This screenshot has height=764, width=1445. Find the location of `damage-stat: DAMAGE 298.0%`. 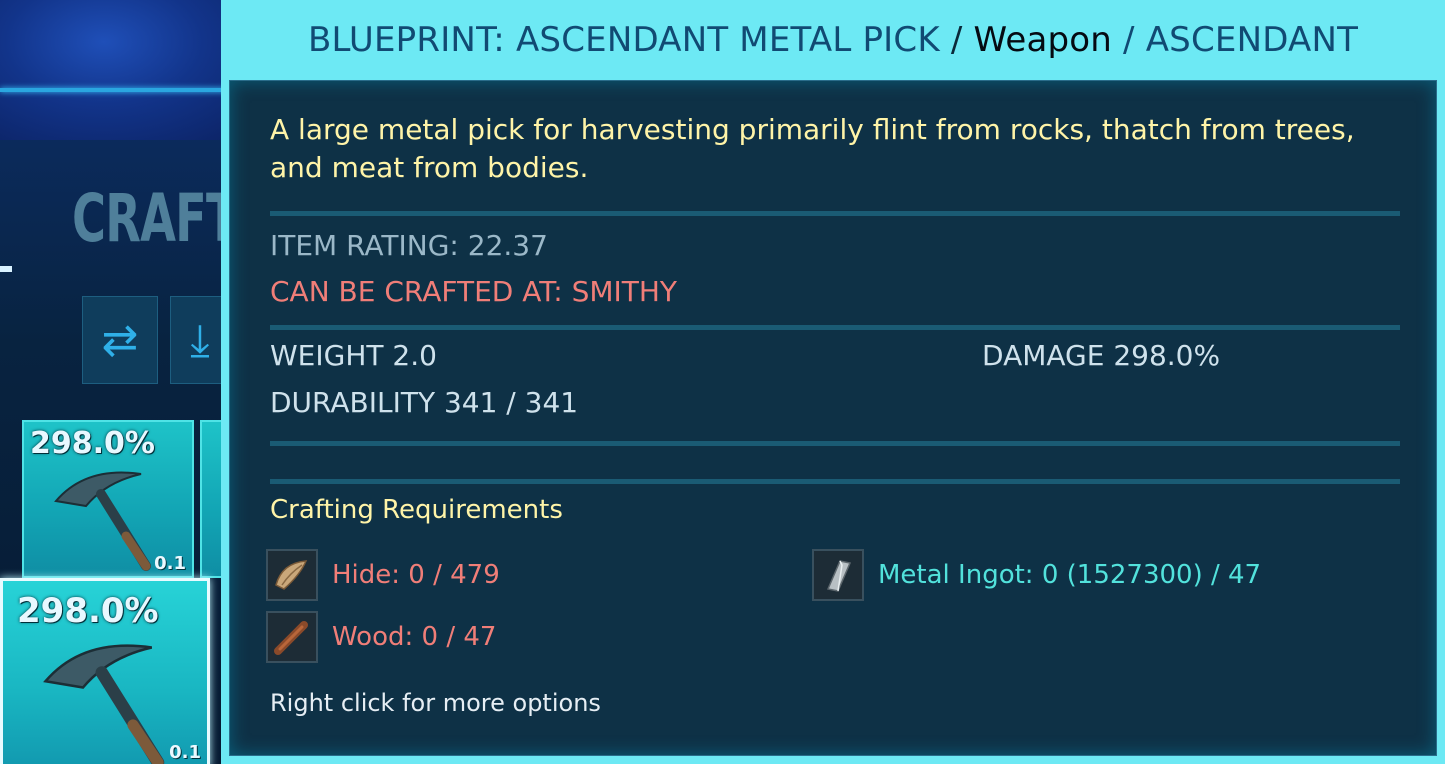

damage-stat: DAMAGE 298.0% is located at coordinates (1101, 355).